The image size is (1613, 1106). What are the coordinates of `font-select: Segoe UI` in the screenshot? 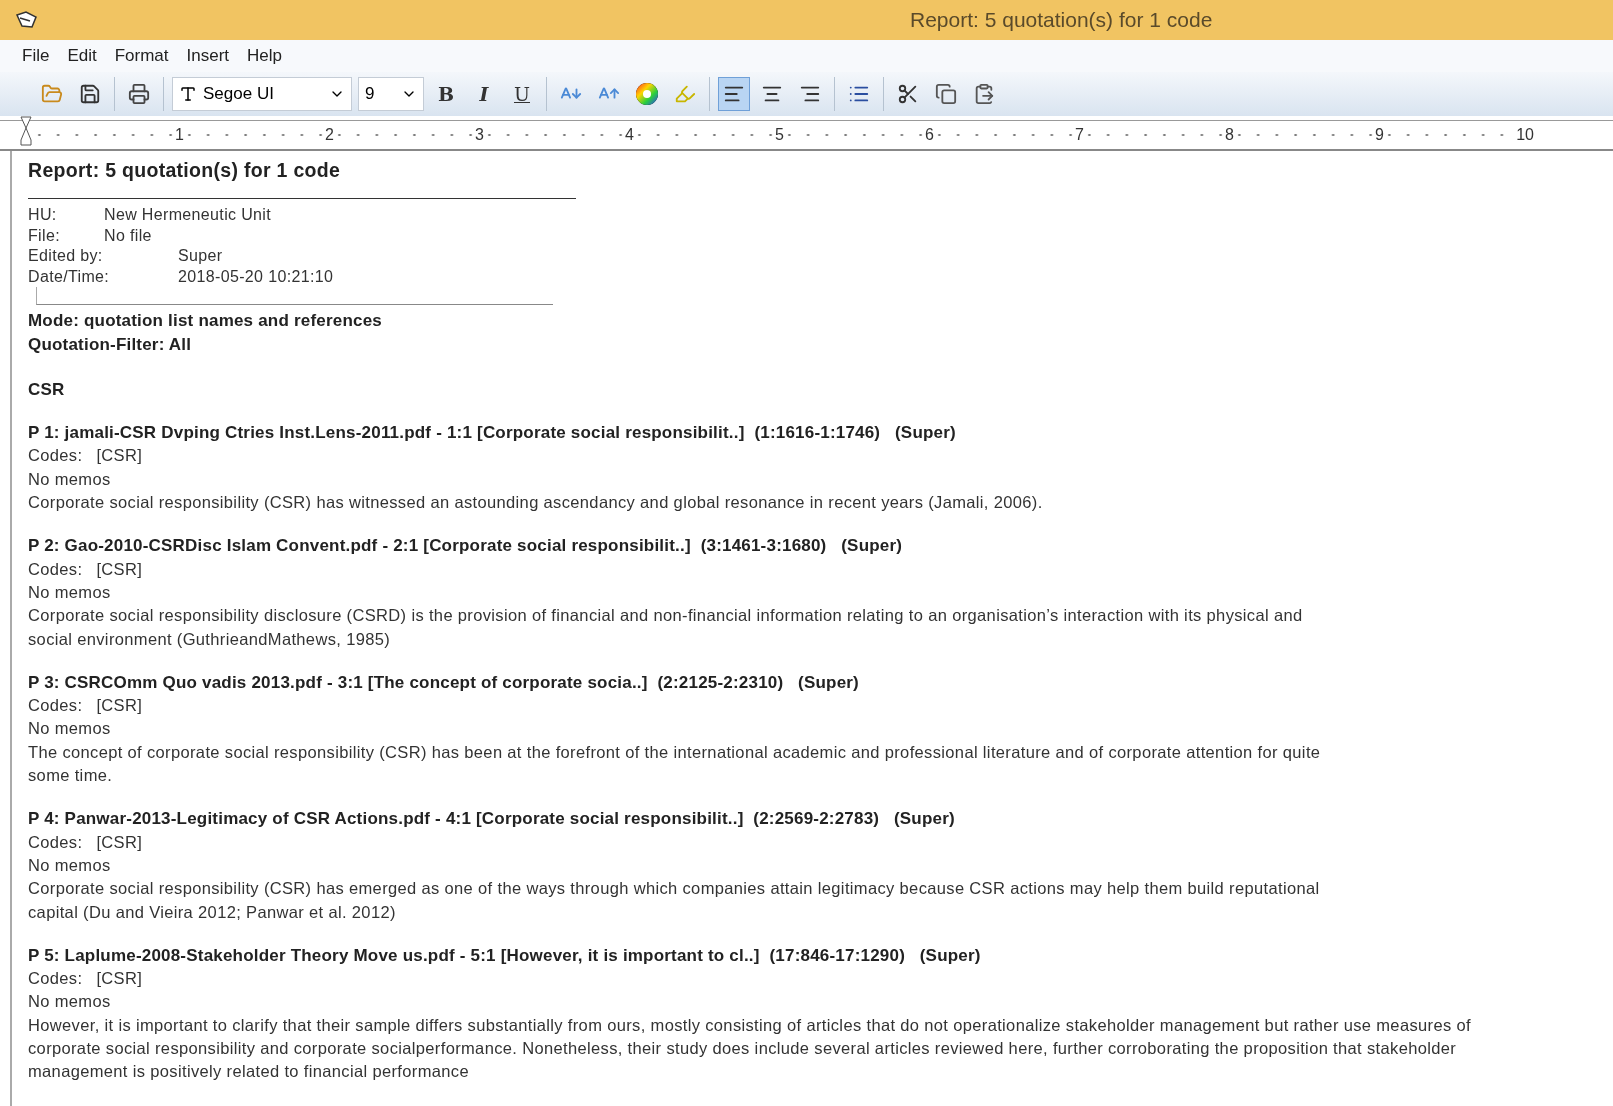 It's located at (262, 94).